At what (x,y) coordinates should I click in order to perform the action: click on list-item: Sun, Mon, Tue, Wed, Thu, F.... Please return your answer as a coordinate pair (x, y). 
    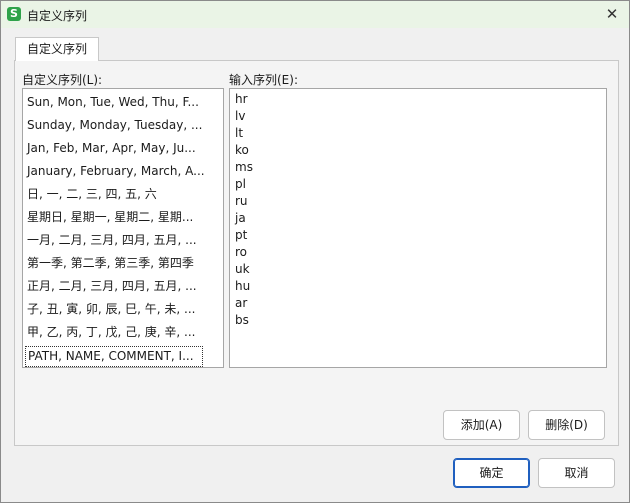
    Looking at the image, I should click on (115, 102).